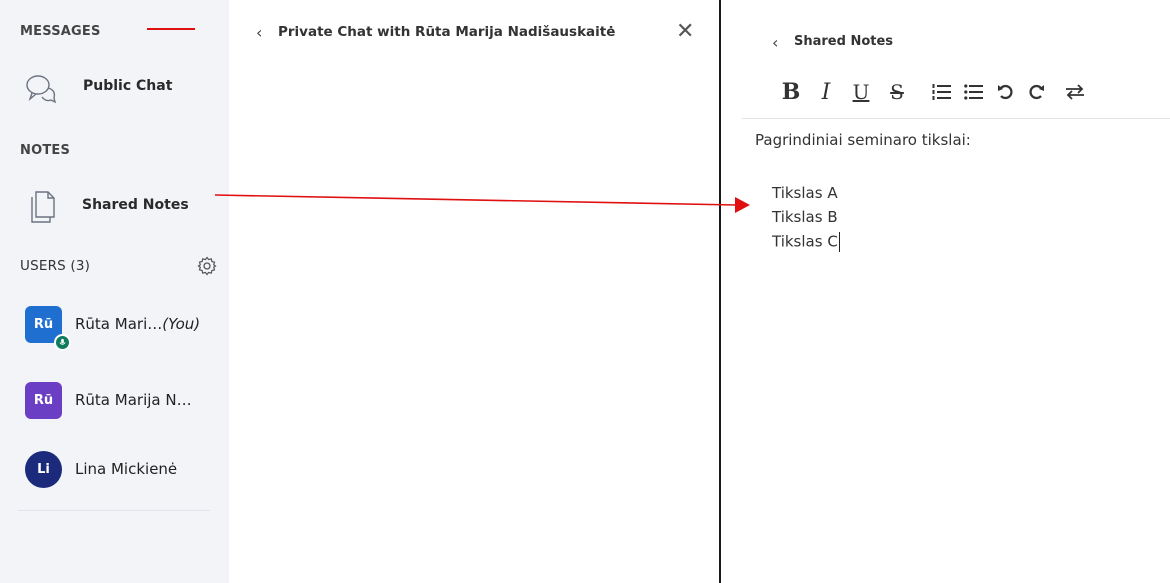 The width and height of the screenshot is (1170, 583). What do you see at coordinates (60, 31) in the screenshot?
I see `messages-section-title: MESSAGES` at bounding box center [60, 31].